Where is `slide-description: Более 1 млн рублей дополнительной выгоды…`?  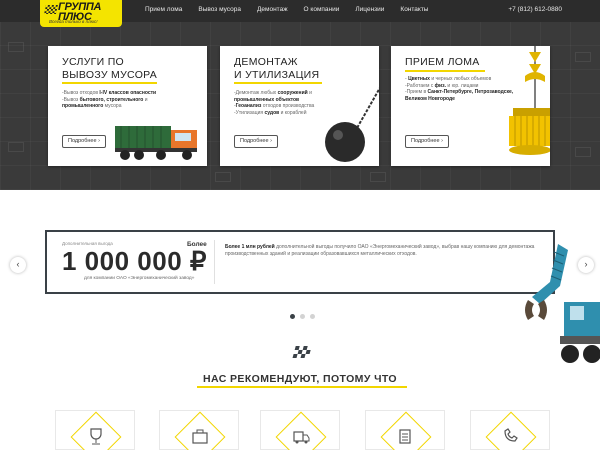
slide-description: Более 1 млн рублей дополнительной выгоды… is located at coordinates (380, 250).